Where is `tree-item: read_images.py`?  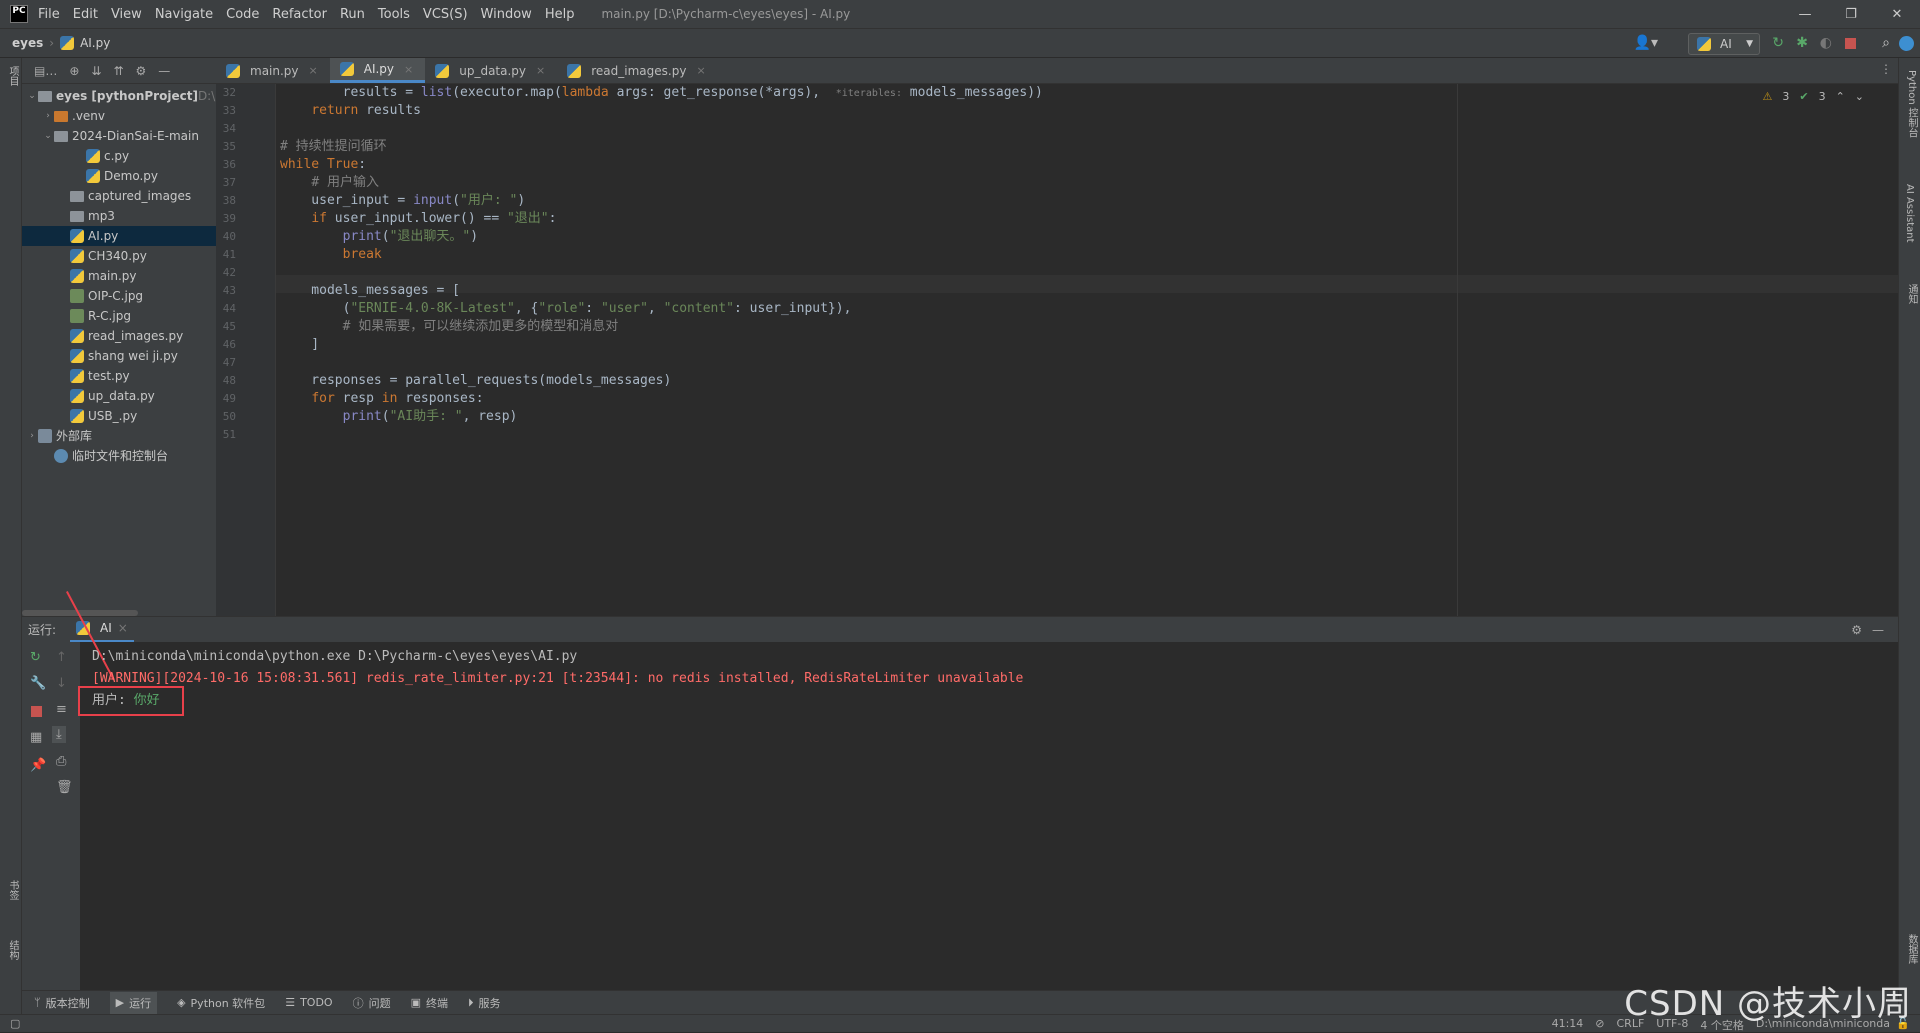
tree-item: read_images.py is located at coordinates (119, 336).